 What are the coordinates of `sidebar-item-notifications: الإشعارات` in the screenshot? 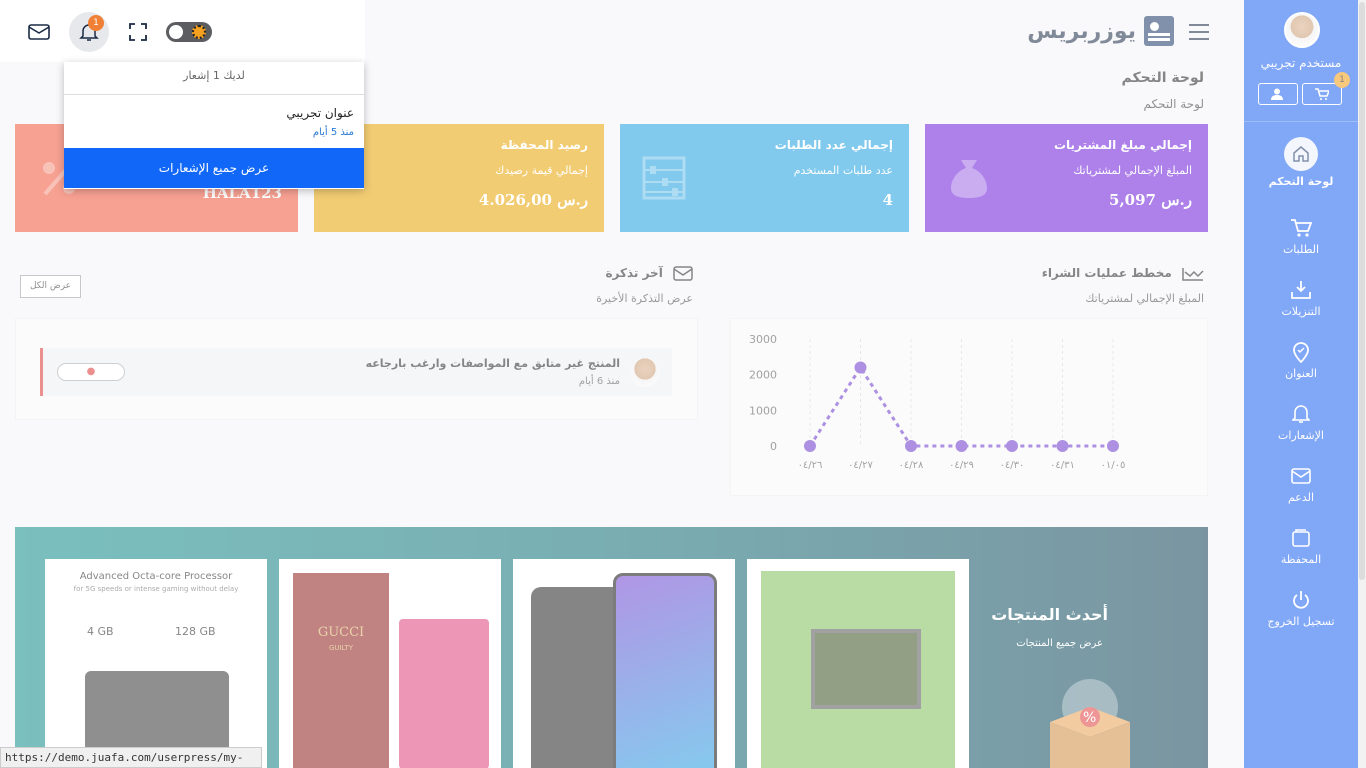 It's located at (1301, 420).